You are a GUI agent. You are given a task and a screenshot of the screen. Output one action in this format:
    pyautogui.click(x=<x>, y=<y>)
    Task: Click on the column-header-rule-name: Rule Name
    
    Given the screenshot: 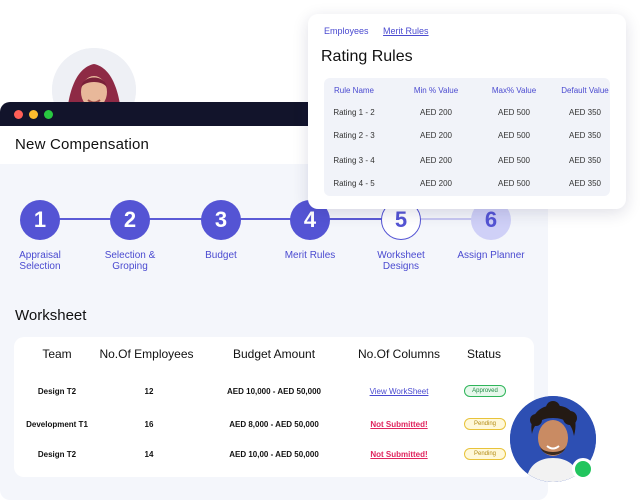 What is the action you would take?
    pyautogui.click(x=353, y=90)
    